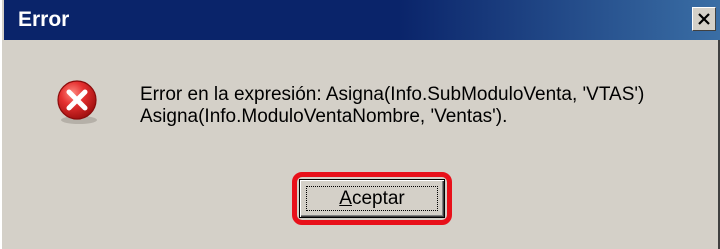 The height and width of the screenshot is (249, 720). I want to click on button-label-rest: ceptar, so click(378, 198).